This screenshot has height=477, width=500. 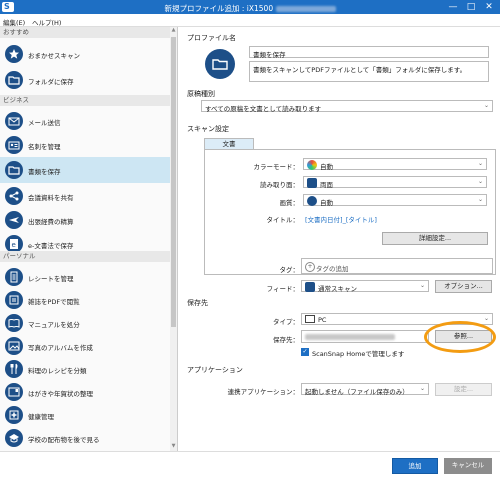 What do you see at coordinates (263, 392) in the screenshot?
I see `linked-app-label: 連携アプリケーション：` at bounding box center [263, 392].